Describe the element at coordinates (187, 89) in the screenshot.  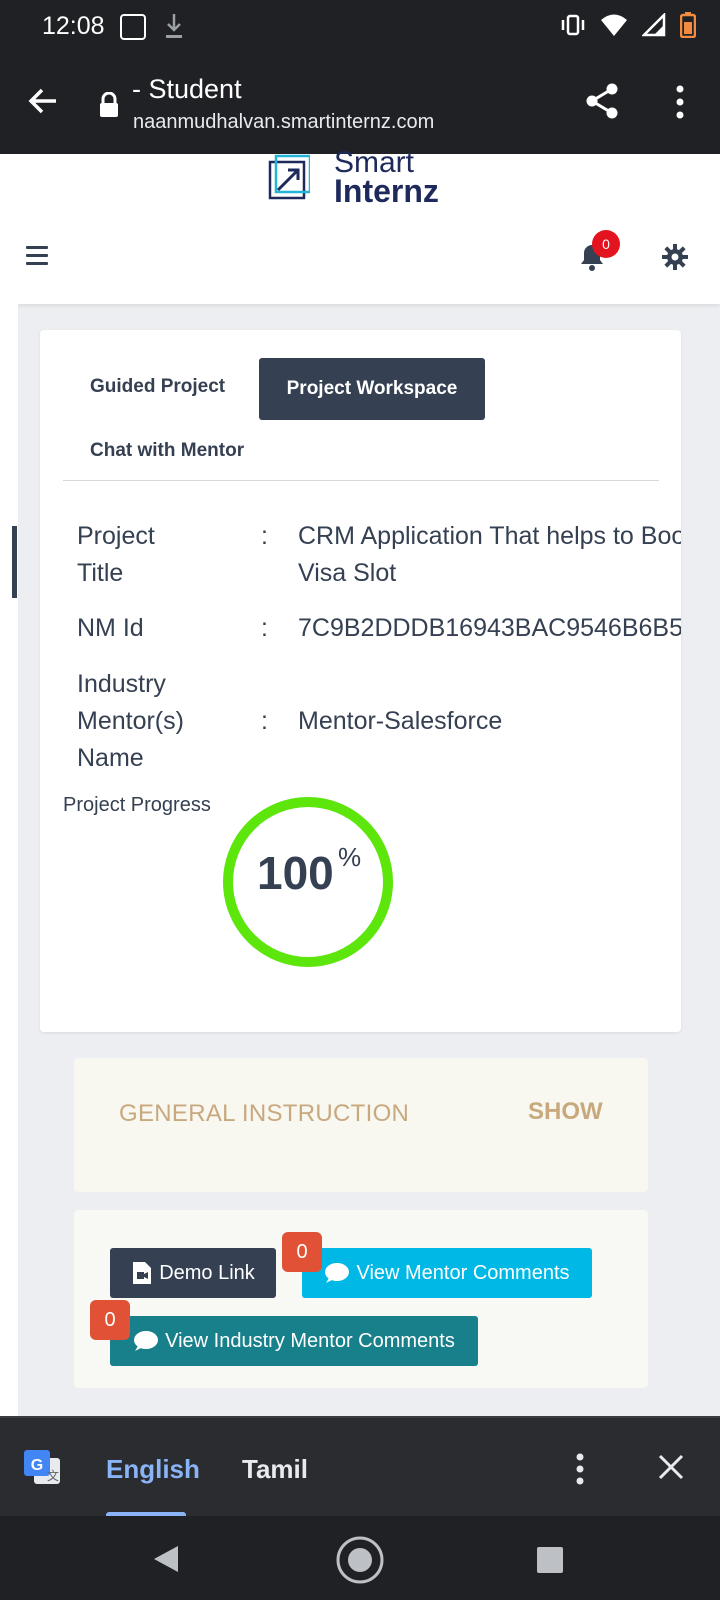
I see `page-title: - Student` at that location.